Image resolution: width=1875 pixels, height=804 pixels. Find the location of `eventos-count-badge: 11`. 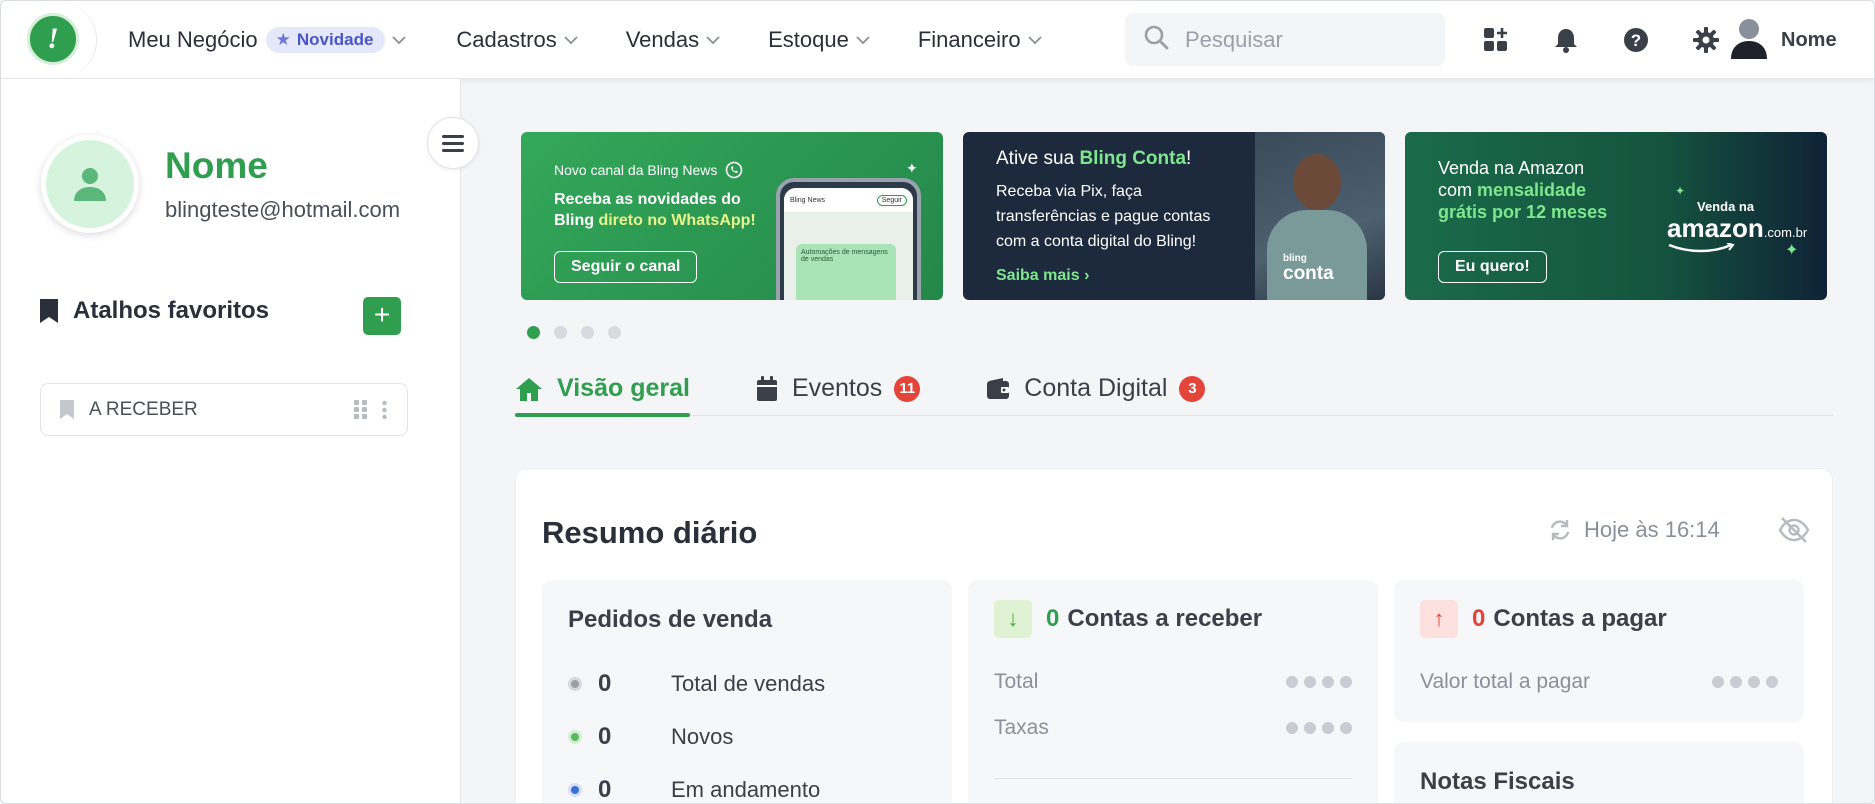

eventos-count-badge: 11 is located at coordinates (907, 388).